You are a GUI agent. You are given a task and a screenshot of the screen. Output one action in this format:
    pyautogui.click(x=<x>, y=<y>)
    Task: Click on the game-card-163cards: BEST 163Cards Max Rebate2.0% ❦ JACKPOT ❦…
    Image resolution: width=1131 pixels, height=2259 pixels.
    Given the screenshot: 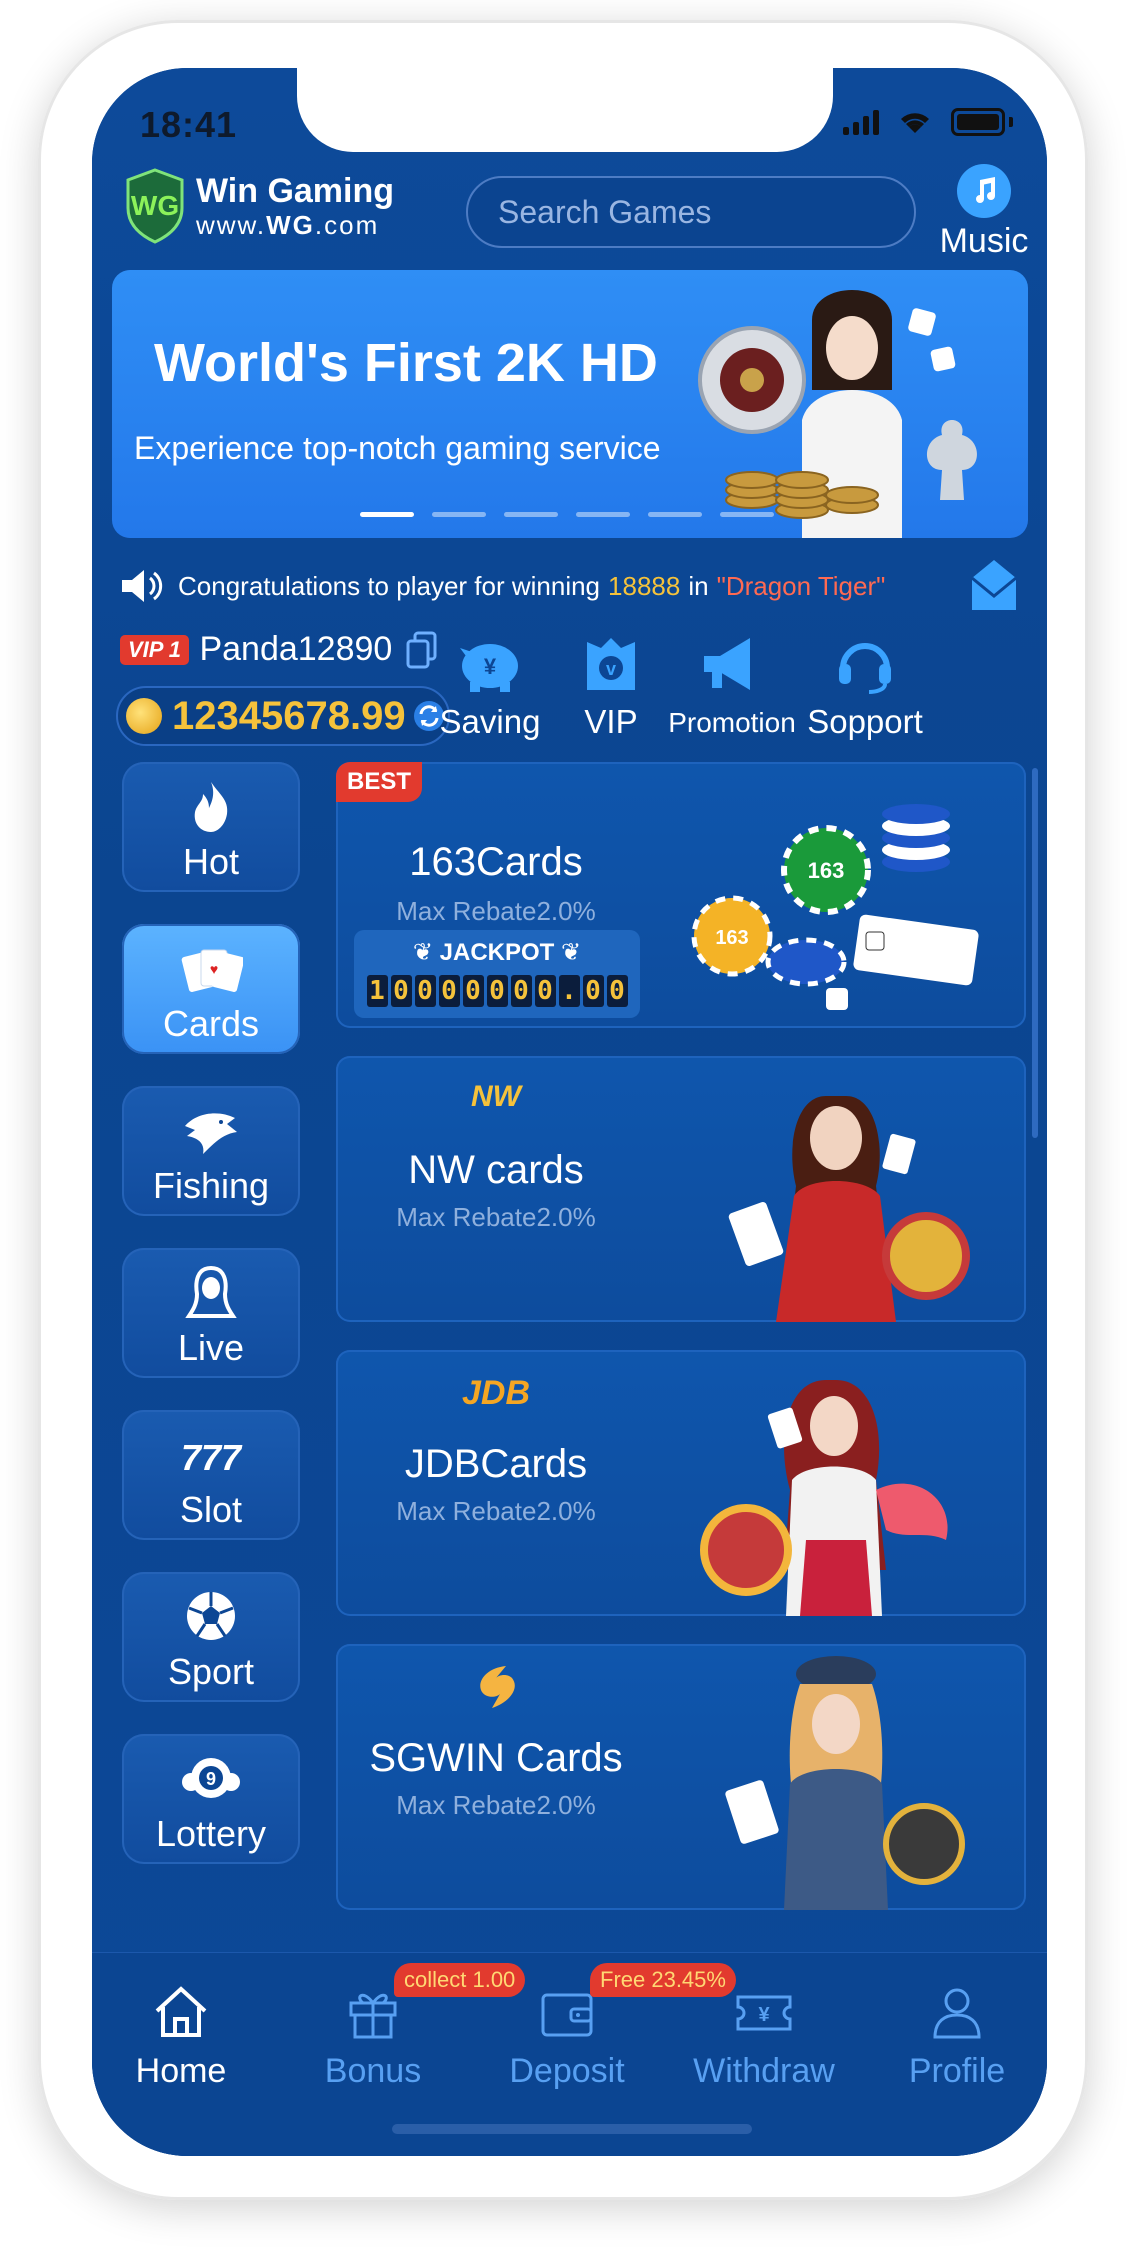 What is the action you would take?
    pyautogui.click(x=681, y=895)
    